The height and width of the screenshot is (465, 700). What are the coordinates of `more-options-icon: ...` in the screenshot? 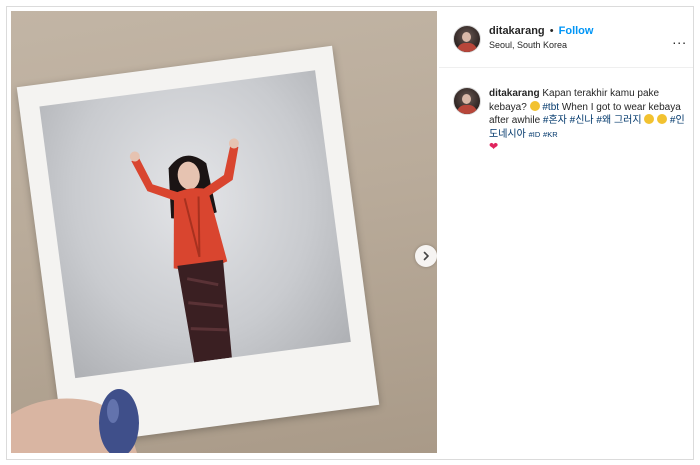 It's located at (679, 39).